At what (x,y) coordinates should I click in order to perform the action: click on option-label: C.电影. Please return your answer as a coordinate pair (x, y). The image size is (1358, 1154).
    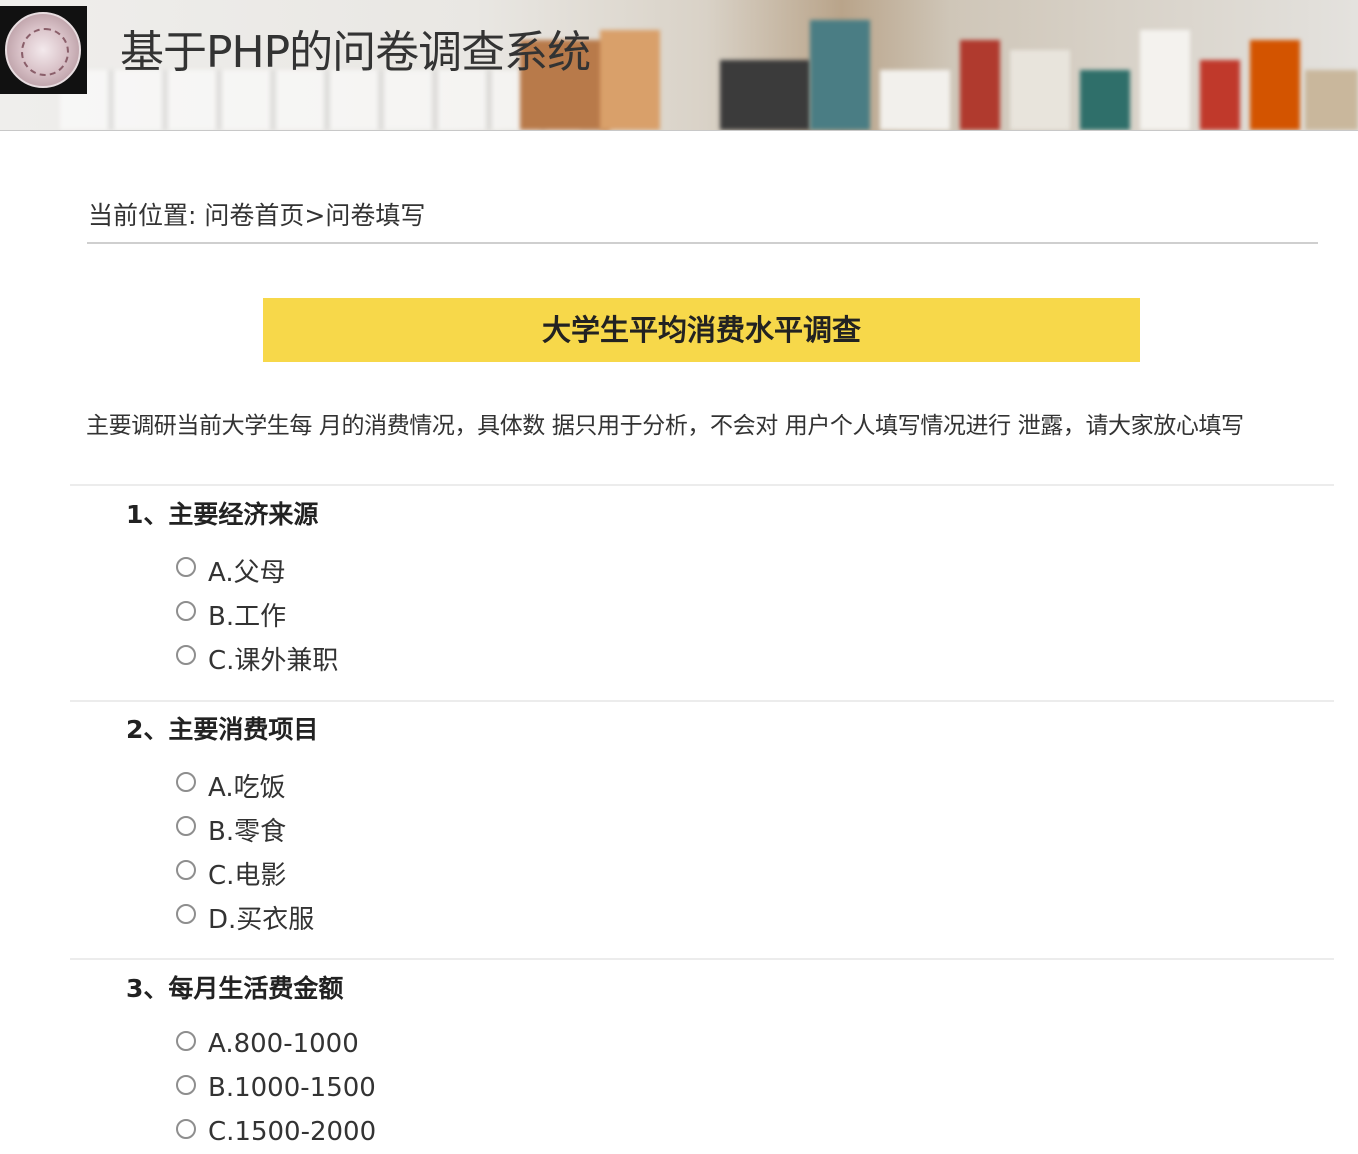
    Looking at the image, I should click on (247, 873).